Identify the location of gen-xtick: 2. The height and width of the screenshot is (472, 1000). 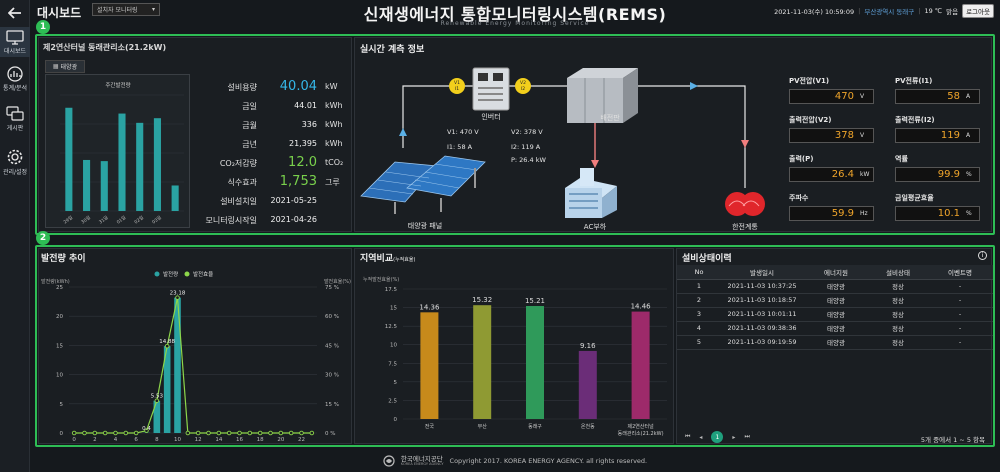
(95, 440).